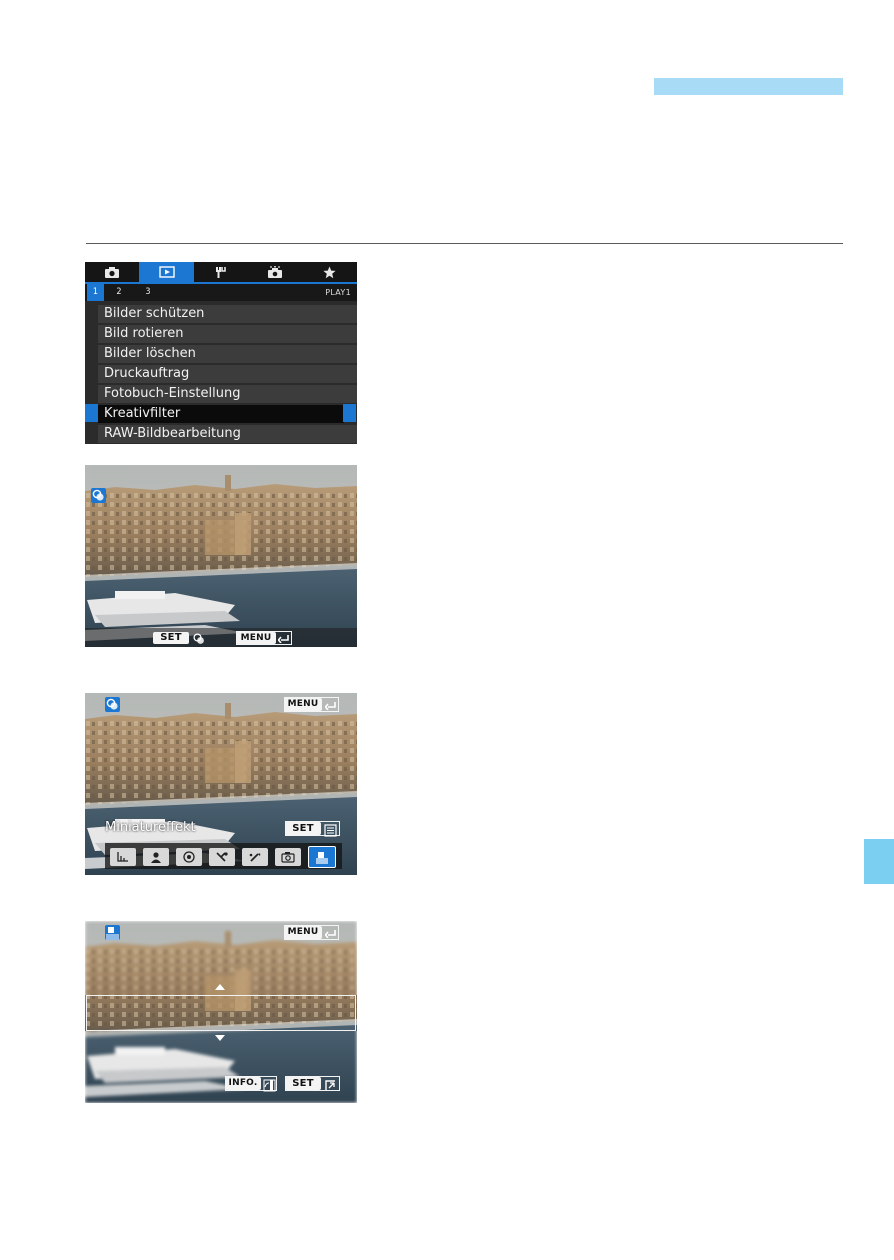  I want to click on menu-tab-bar, so click(221, 272).